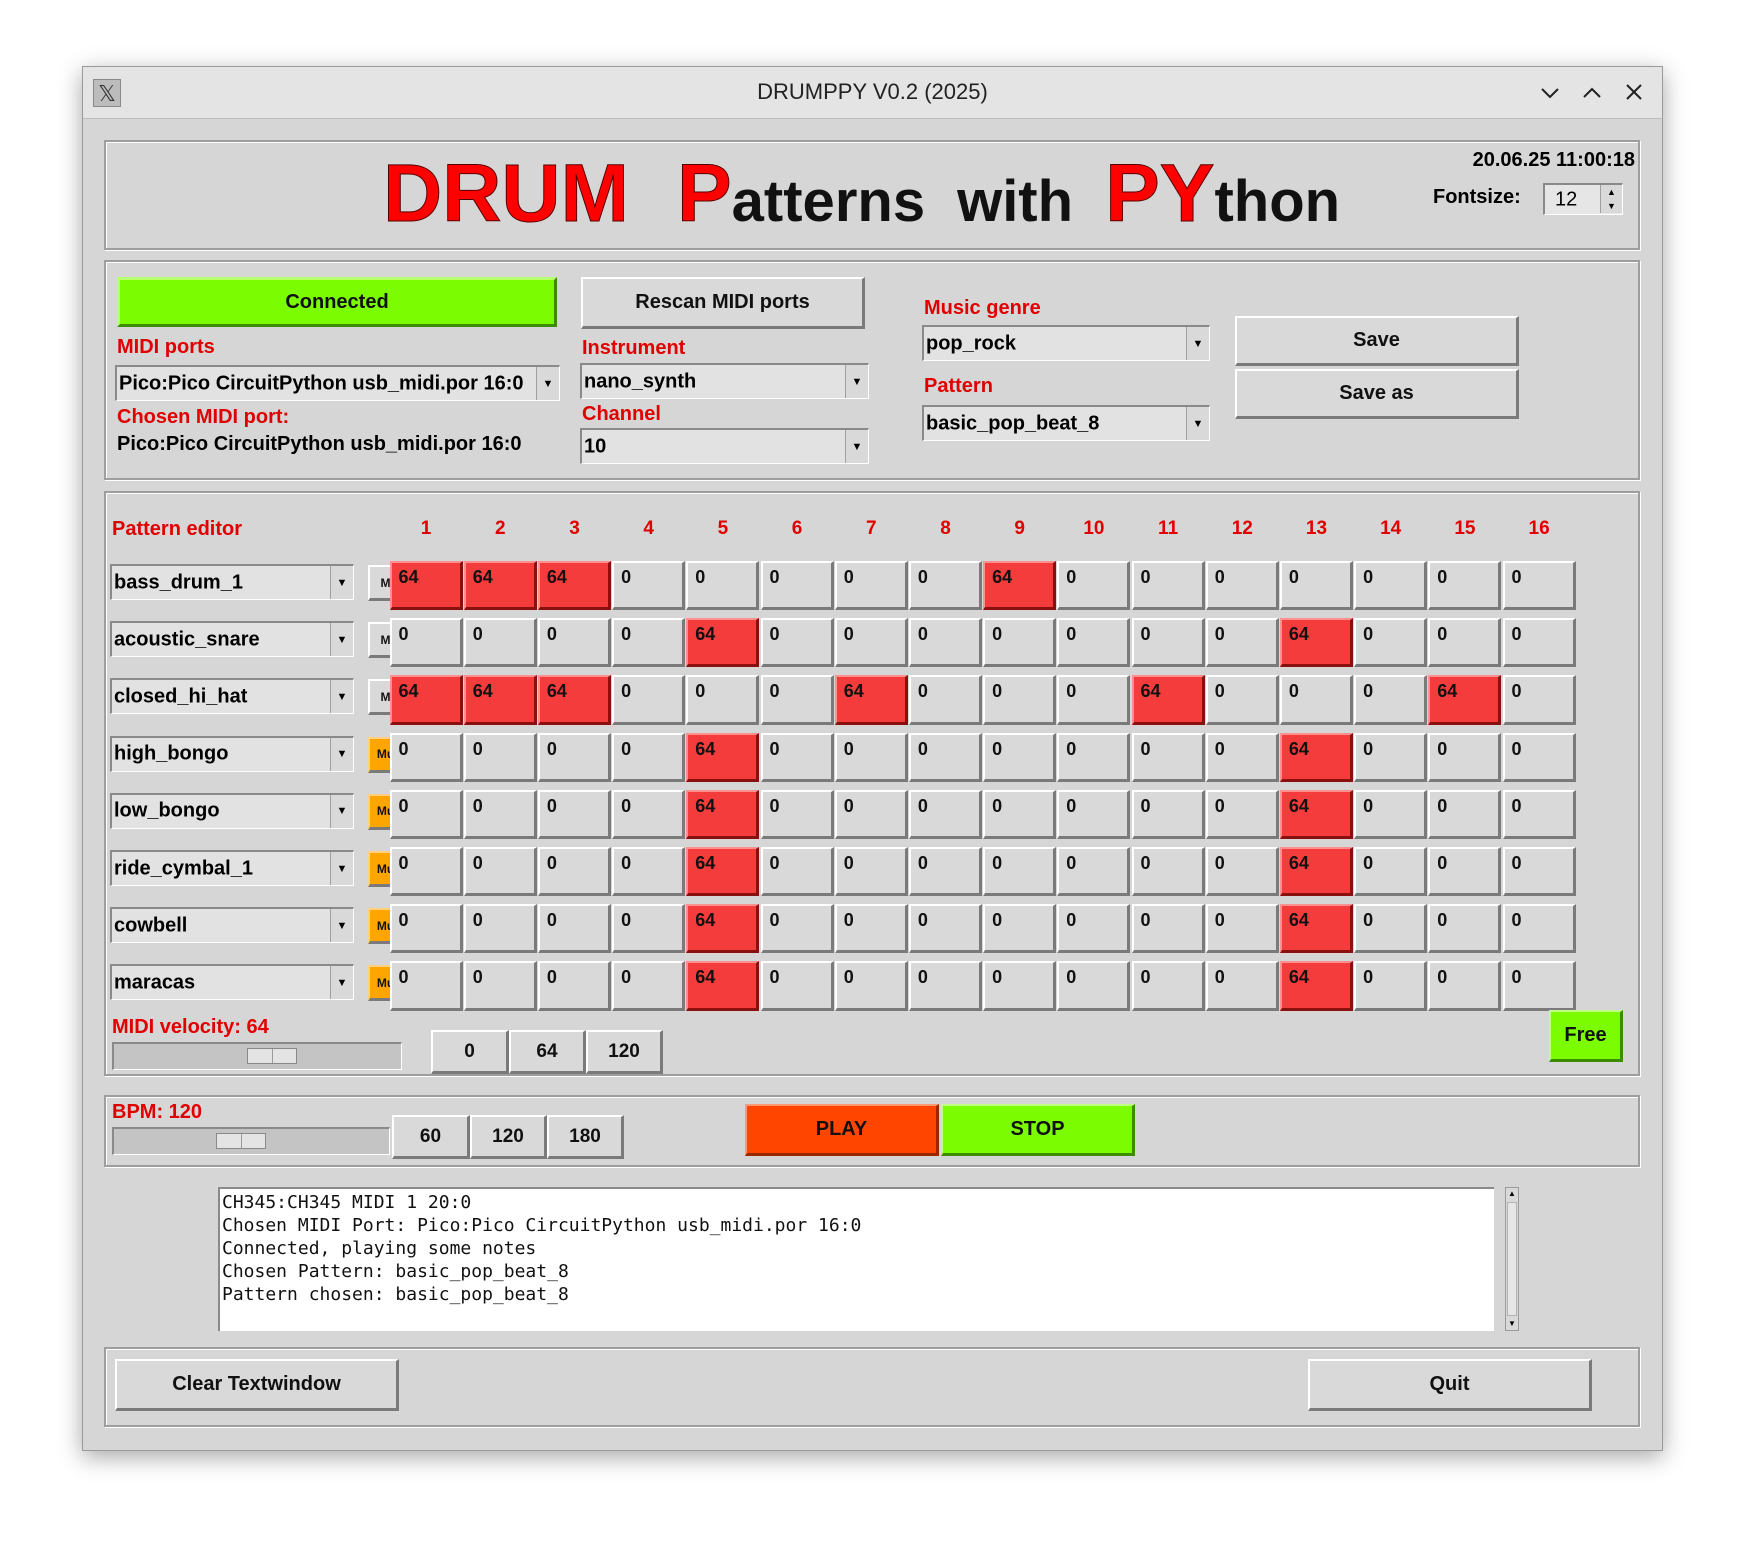  What do you see at coordinates (1377, 394) in the screenshot?
I see `save-as-button: Save as` at bounding box center [1377, 394].